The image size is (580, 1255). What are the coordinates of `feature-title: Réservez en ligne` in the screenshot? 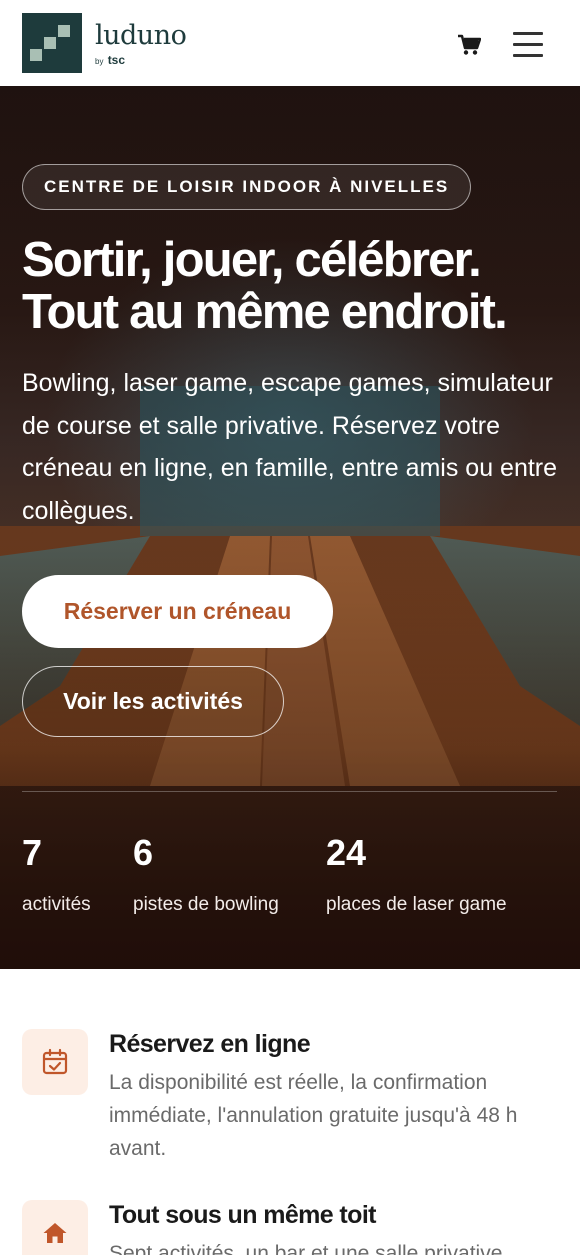 It's located at (210, 1044).